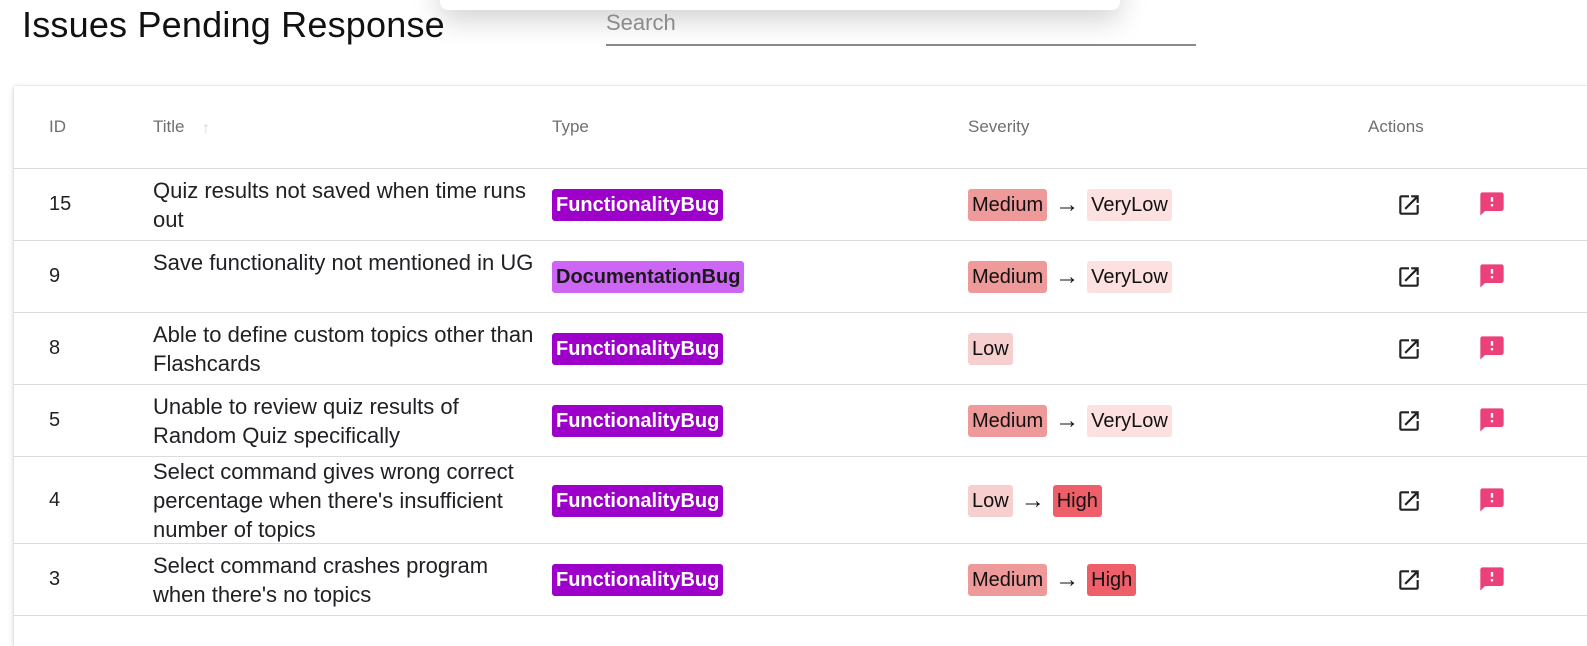 Image resolution: width=1587 pixels, height=646 pixels. What do you see at coordinates (998, 127) in the screenshot?
I see `column-header-severity: Severity` at bounding box center [998, 127].